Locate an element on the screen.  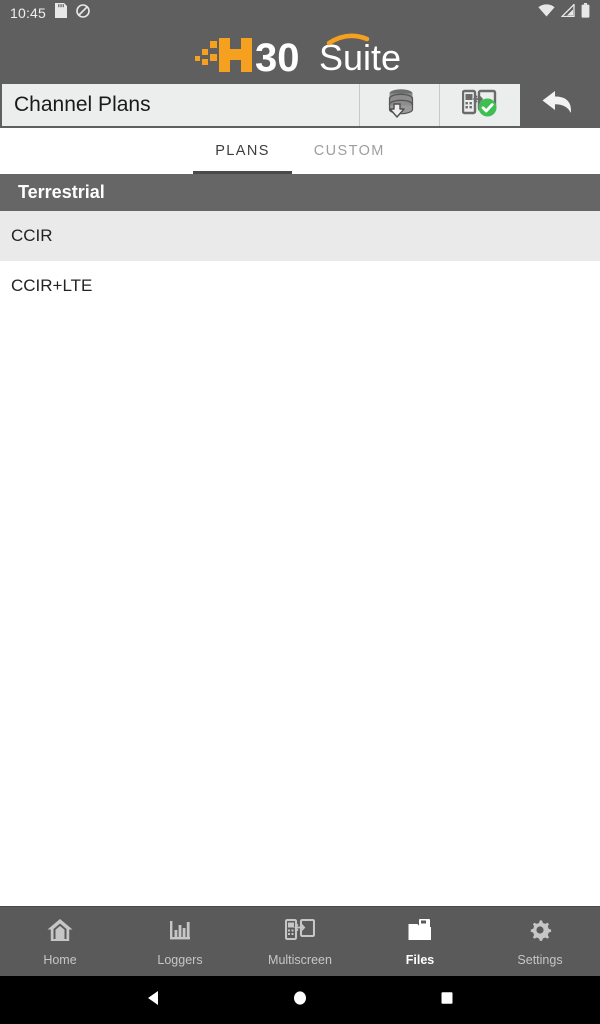
multiscreen-icon is located at coordinates (300, 932).